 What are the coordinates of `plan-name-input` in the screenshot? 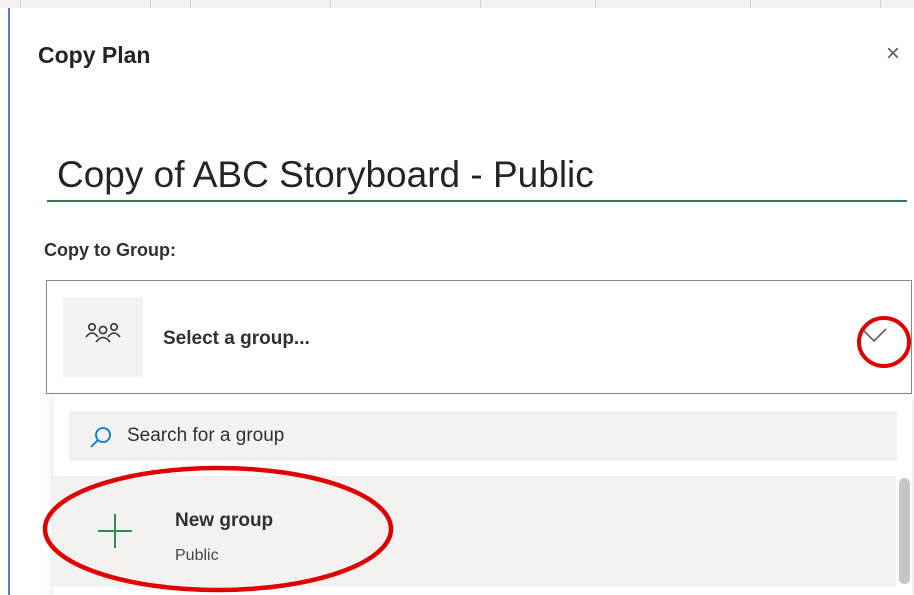 It's located at (477, 176).